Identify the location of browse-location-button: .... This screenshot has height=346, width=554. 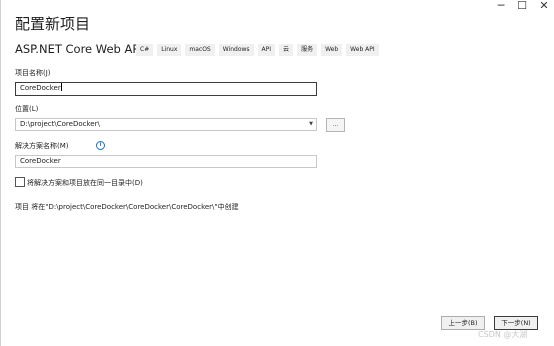
(335, 125).